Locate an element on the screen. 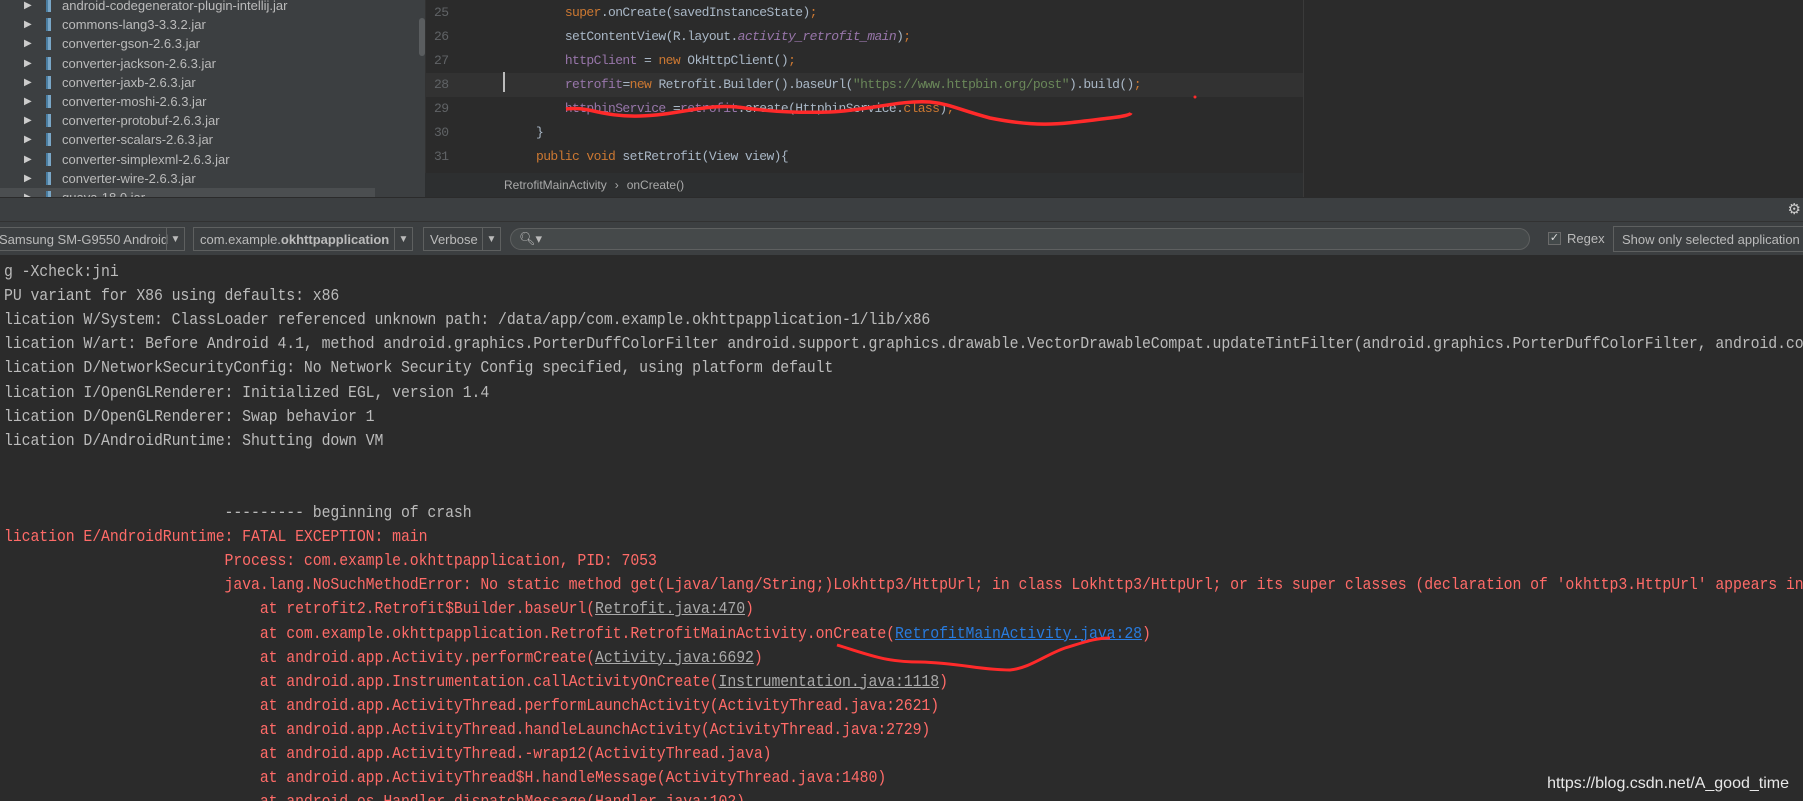 This screenshot has height=801, width=1803. log-text: PU variant for X86 using defaults: x86 is located at coordinates (172, 296).